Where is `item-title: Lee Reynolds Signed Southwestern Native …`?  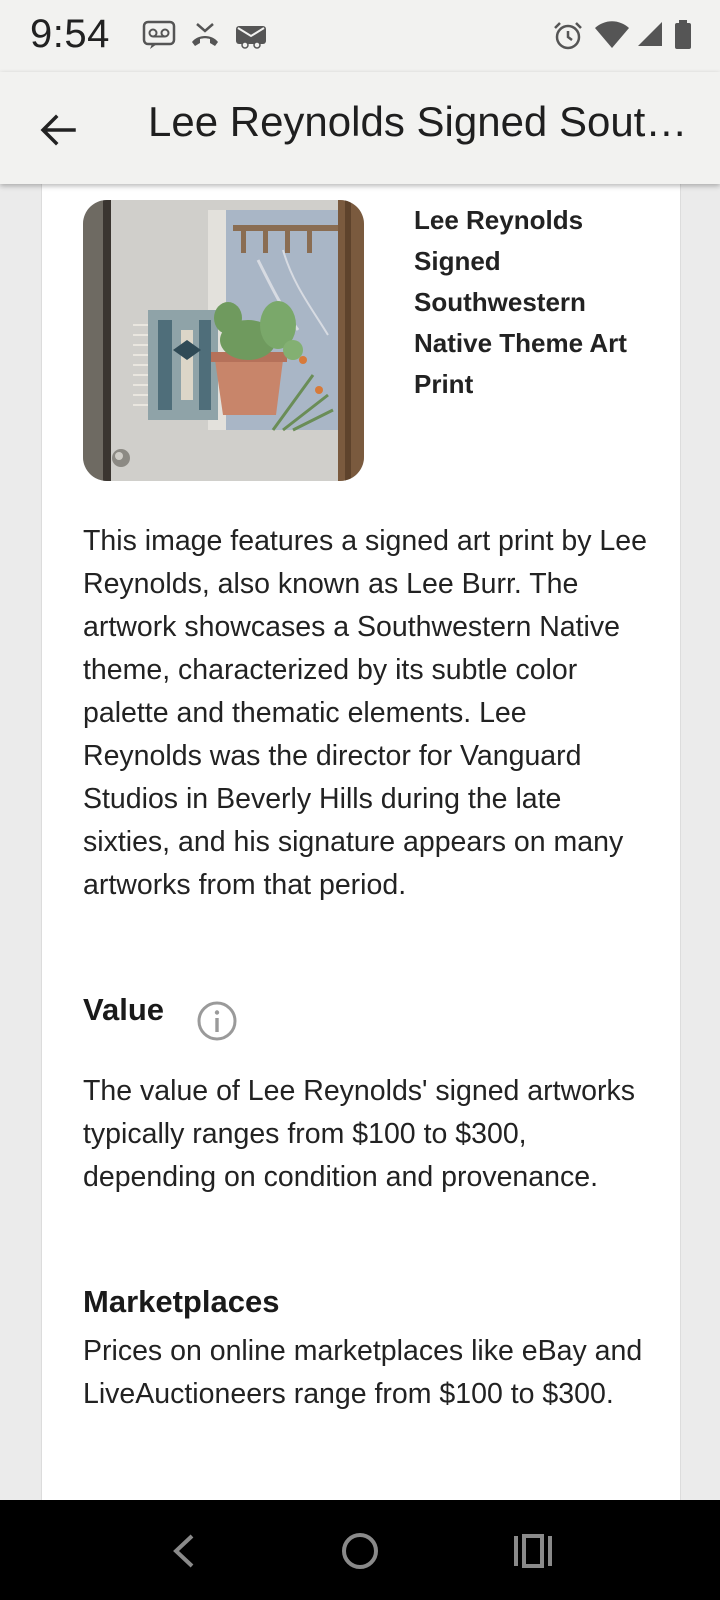
item-title: Lee Reynolds Signed Southwestern Native … is located at coordinates (520, 302).